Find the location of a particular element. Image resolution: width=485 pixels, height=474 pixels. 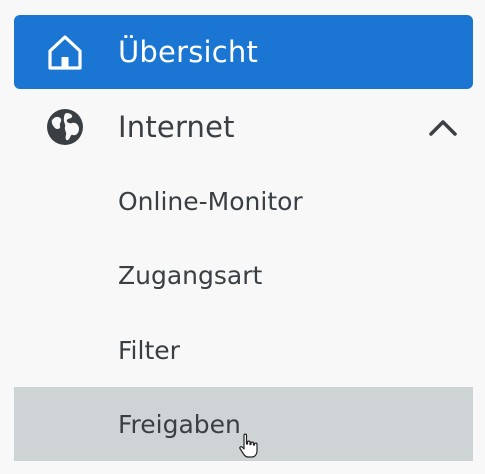

nav-subitem-label: Zugangsart is located at coordinates (190, 275).